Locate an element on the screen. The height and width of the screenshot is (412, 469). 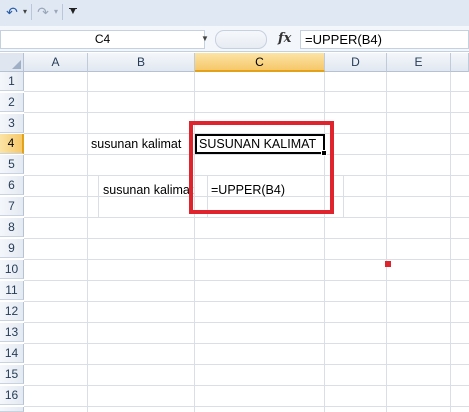
highlight-box is located at coordinates (261, 167).